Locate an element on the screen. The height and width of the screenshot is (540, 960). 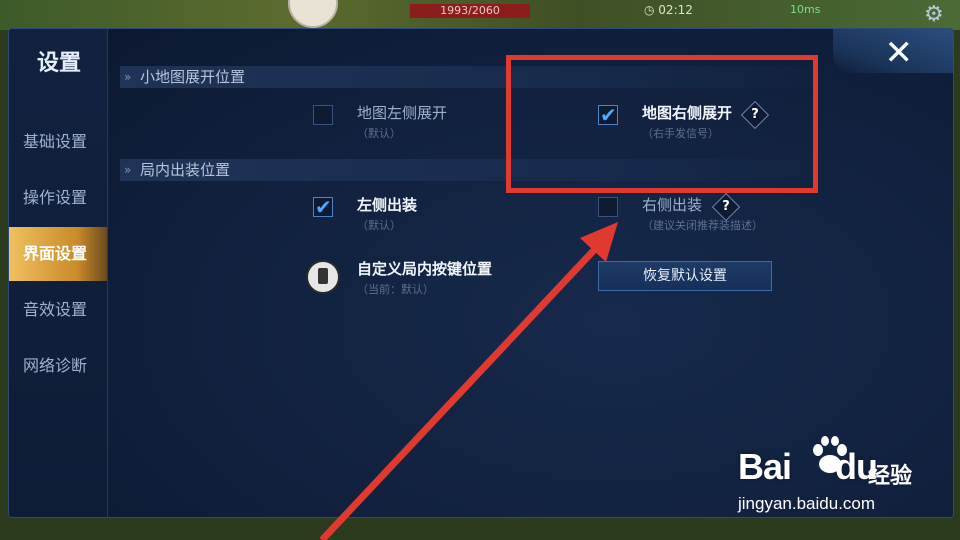
watermark-brand: 经验 is located at coordinates (890, 476).